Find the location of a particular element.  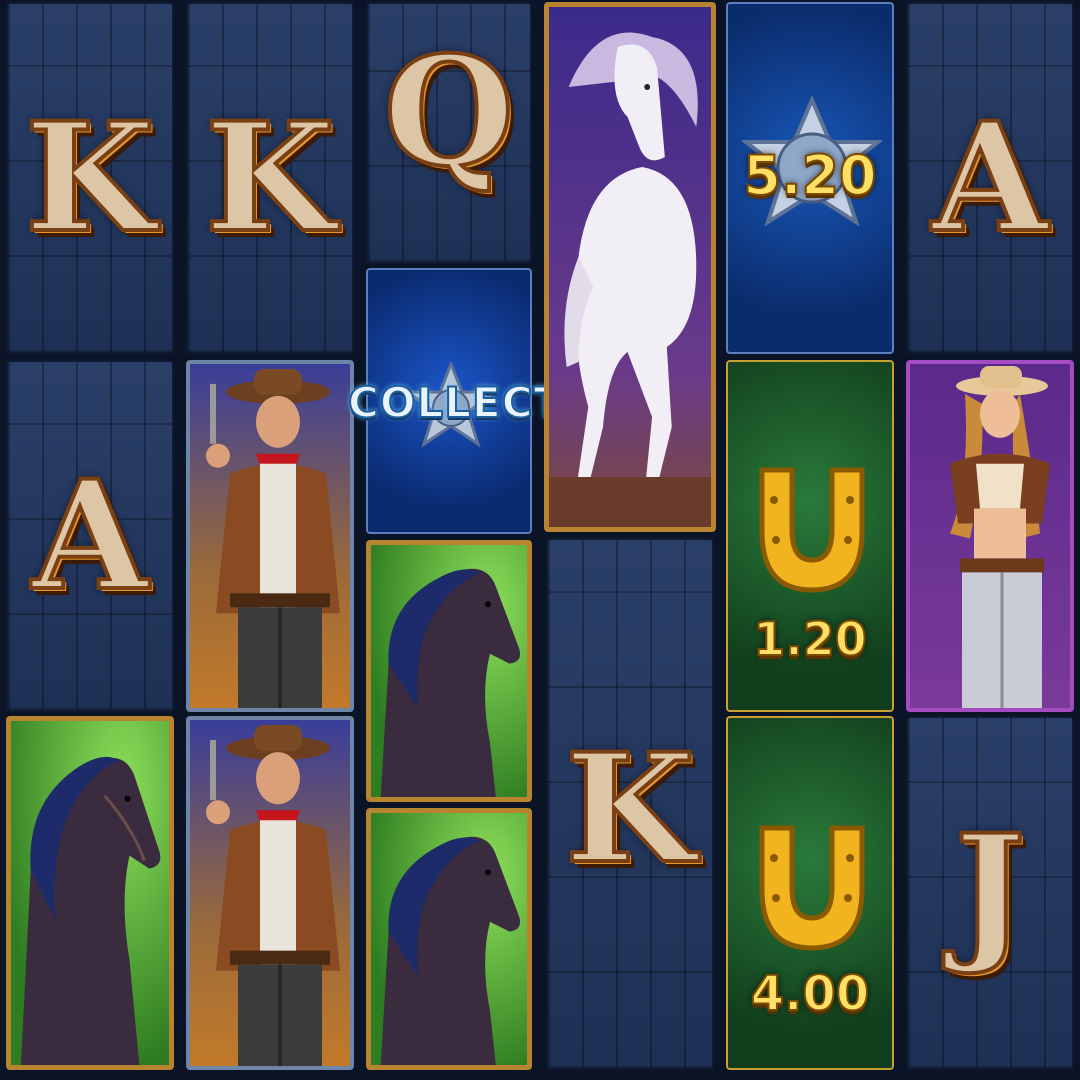

sheriff-badge-coin-symbol: 5.20 is located at coordinates (810, 178).